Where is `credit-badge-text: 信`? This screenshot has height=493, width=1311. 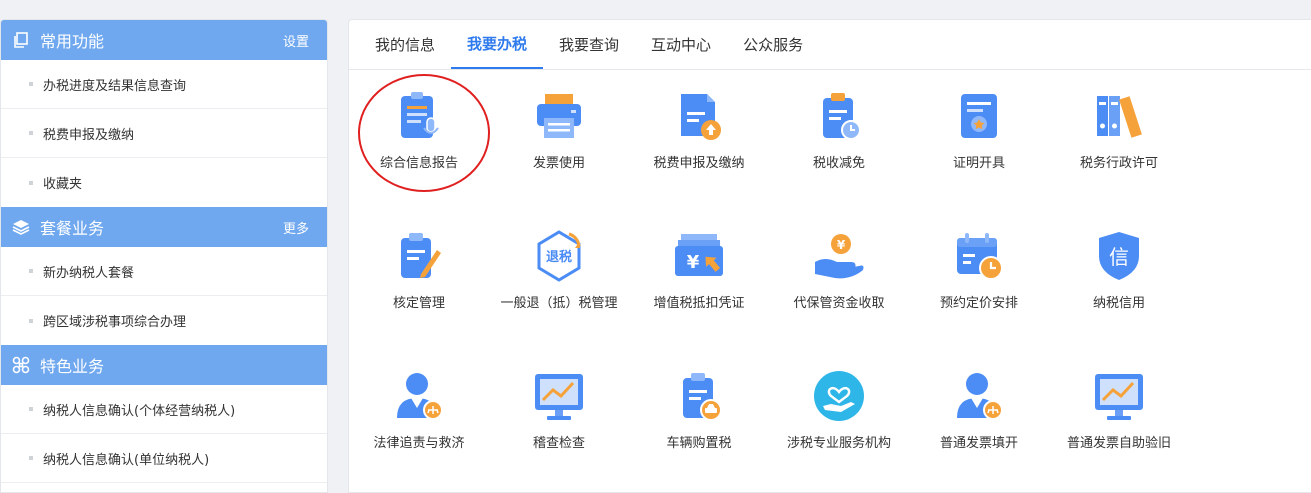
credit-badge-text: 信 is located at coordinates (1119, 257).